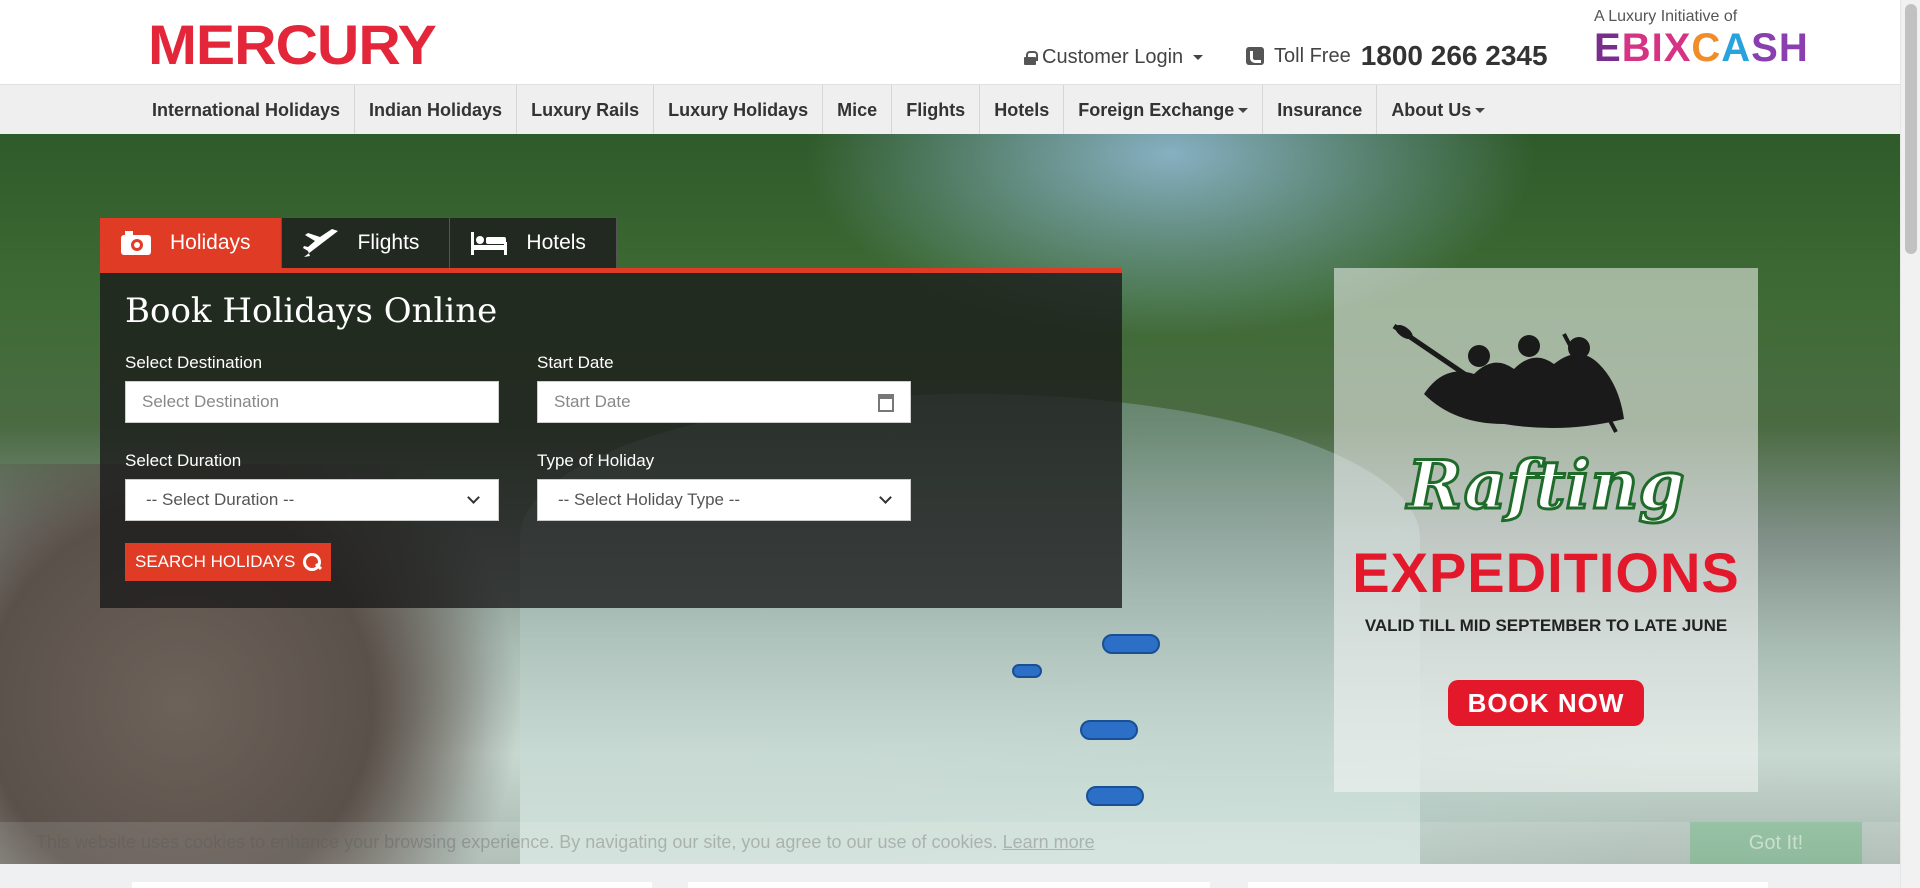  I want to click on holiday-type-select: -- Select Holiday Type --, so click(724, 500).